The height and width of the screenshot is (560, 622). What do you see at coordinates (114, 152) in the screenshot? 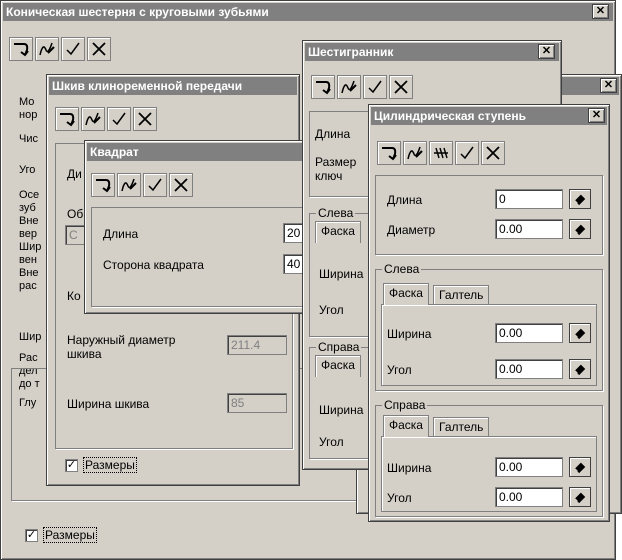
I see `square-title: Квадрат` at bounding box center [114, 152].